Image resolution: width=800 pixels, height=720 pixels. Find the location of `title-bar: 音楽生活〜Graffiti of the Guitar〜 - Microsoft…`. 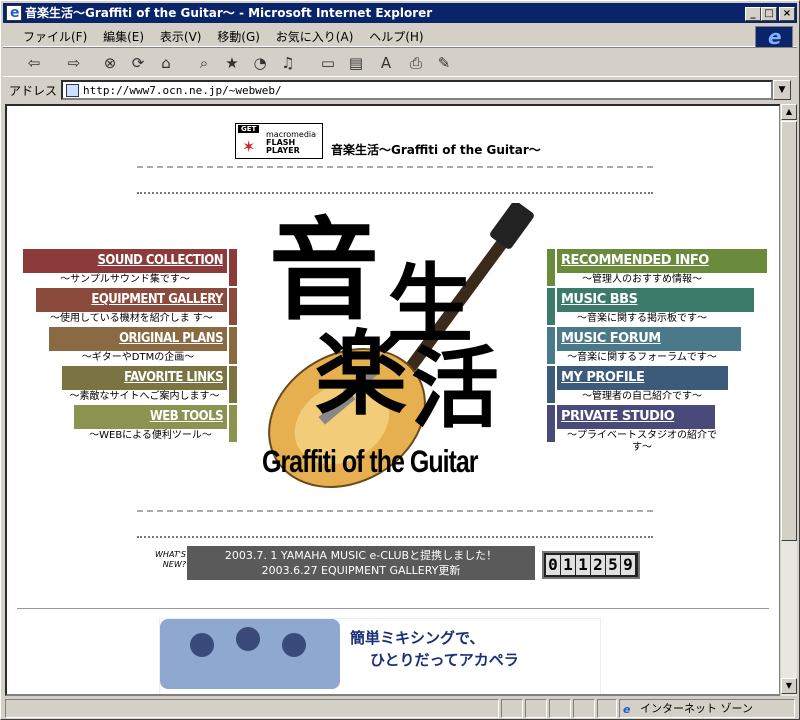

title-bar: 音楽生活〜Graffiti of the Guitar〜 - Microsoft… is located at coordinates (400, 13).